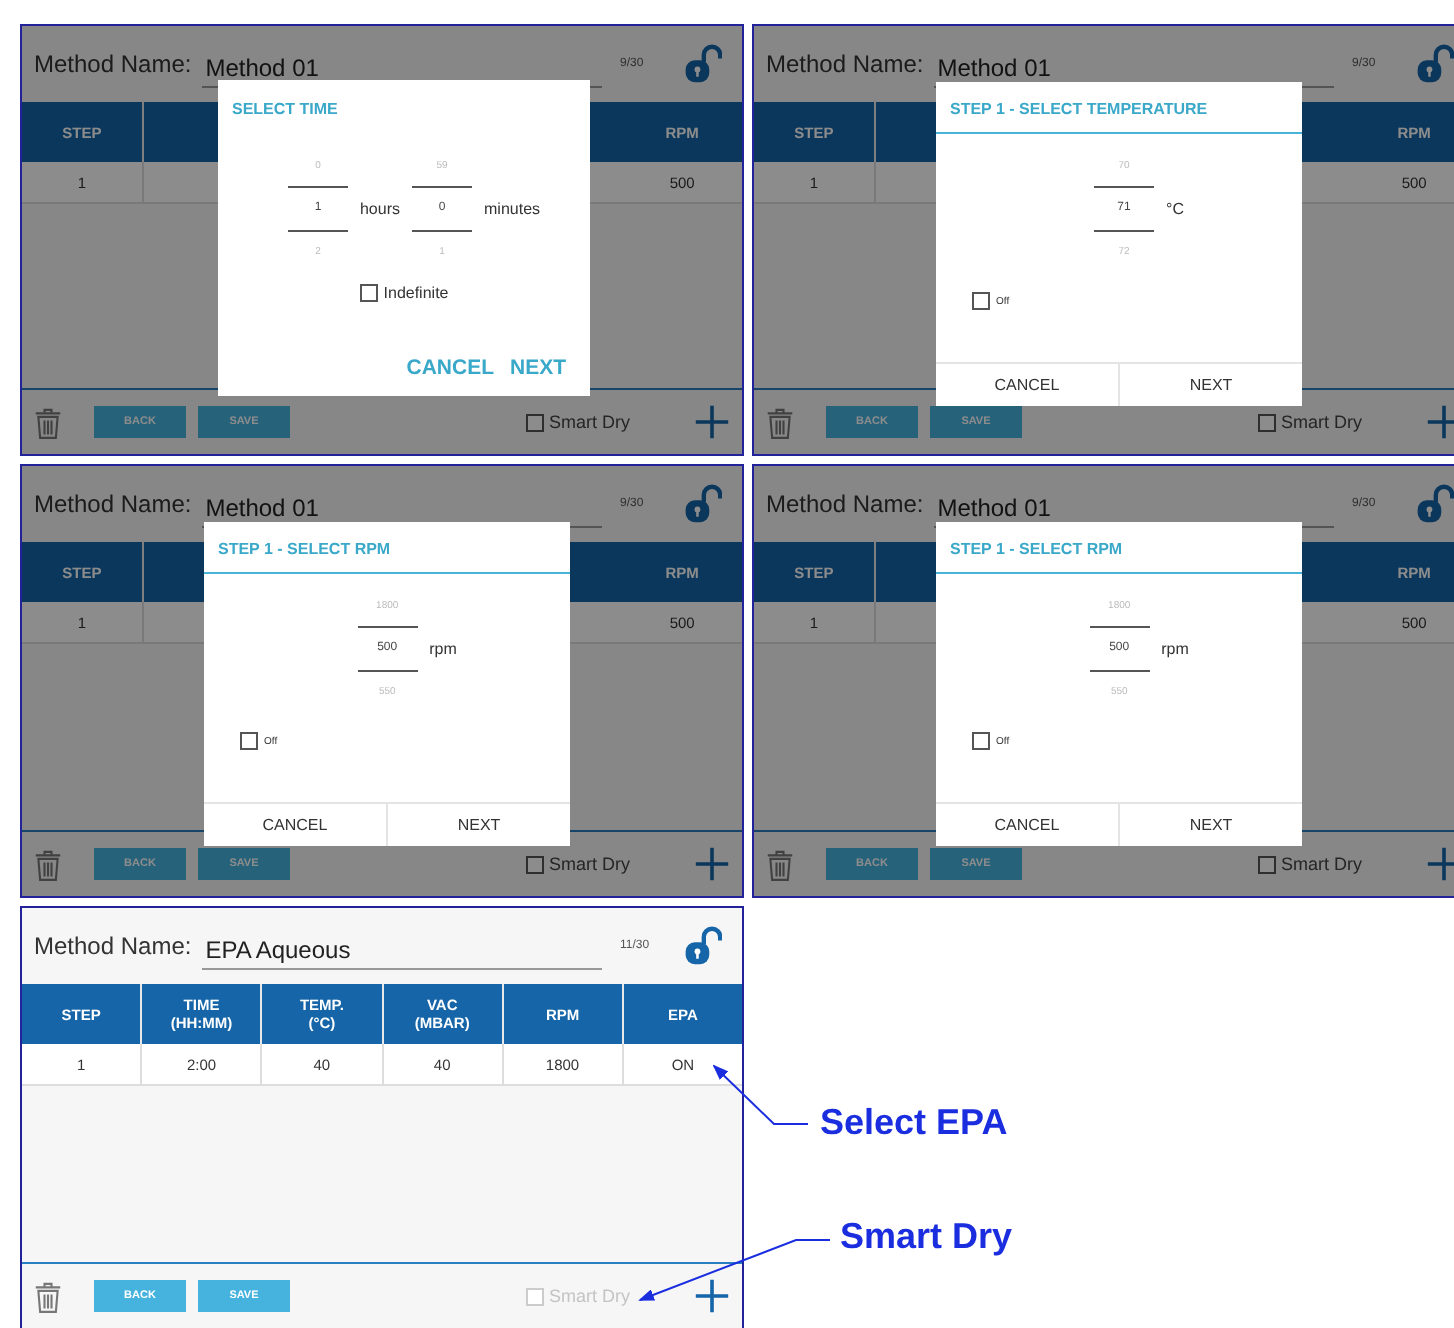  Describe the element at coordinates (401, 946) in the screenshot. I see `method-name-field: EPA Aqueous` at that location.